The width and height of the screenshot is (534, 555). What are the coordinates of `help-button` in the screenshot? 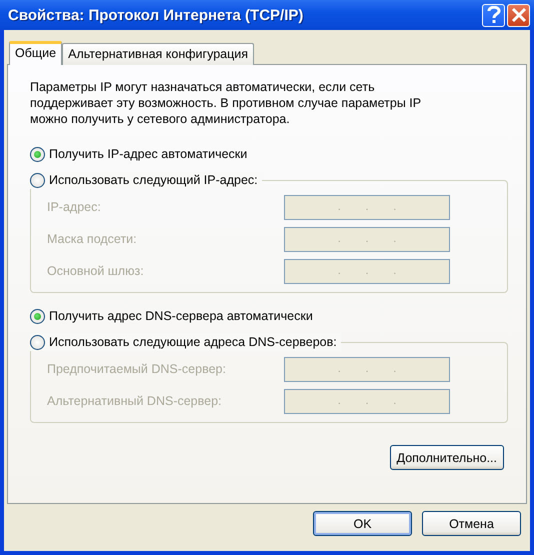 It's located at (493, 15).